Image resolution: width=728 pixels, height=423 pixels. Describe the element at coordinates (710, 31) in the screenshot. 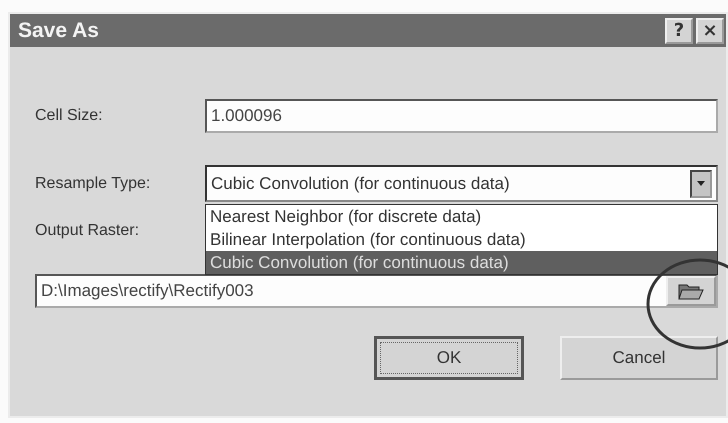

I see `close-button: ×` at that location.